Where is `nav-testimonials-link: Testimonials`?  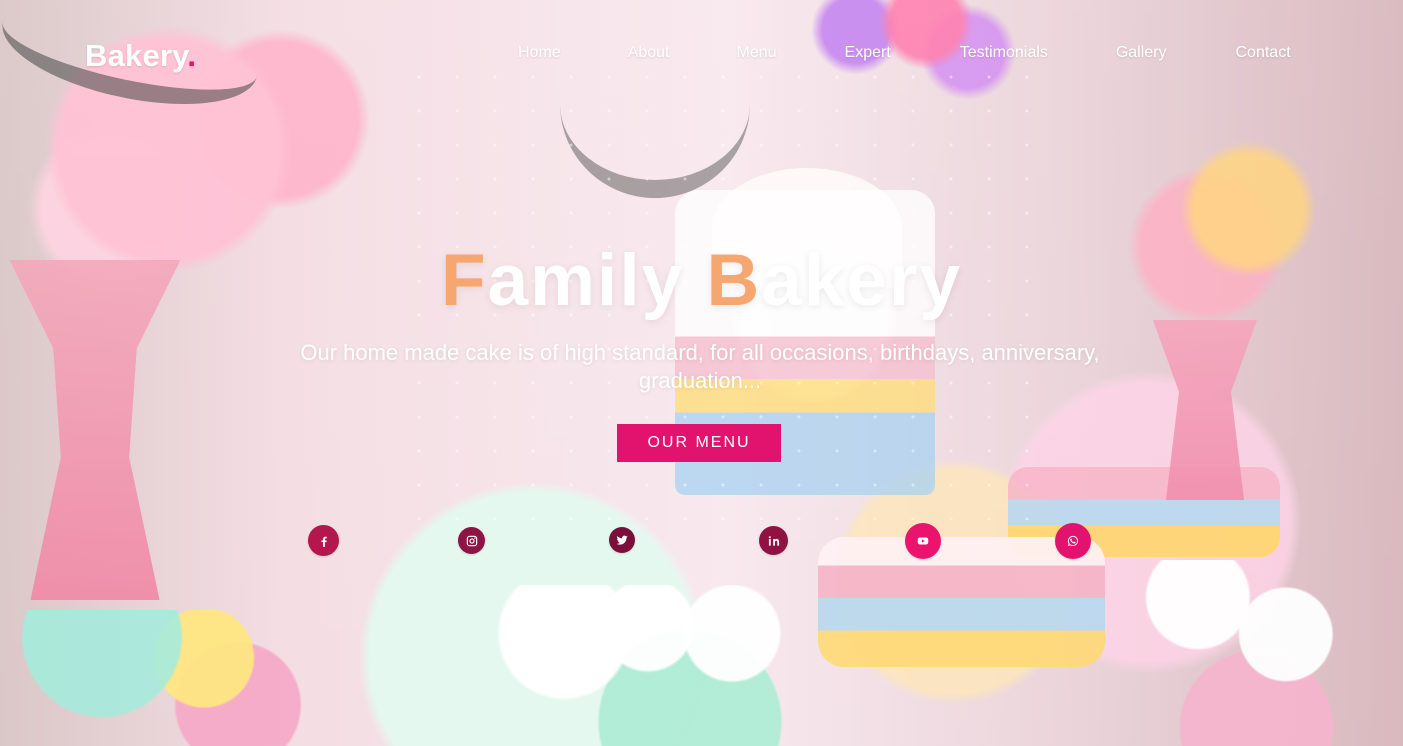 nav-testimonials-link: Testimonials is located at coordinates (1004, 53).